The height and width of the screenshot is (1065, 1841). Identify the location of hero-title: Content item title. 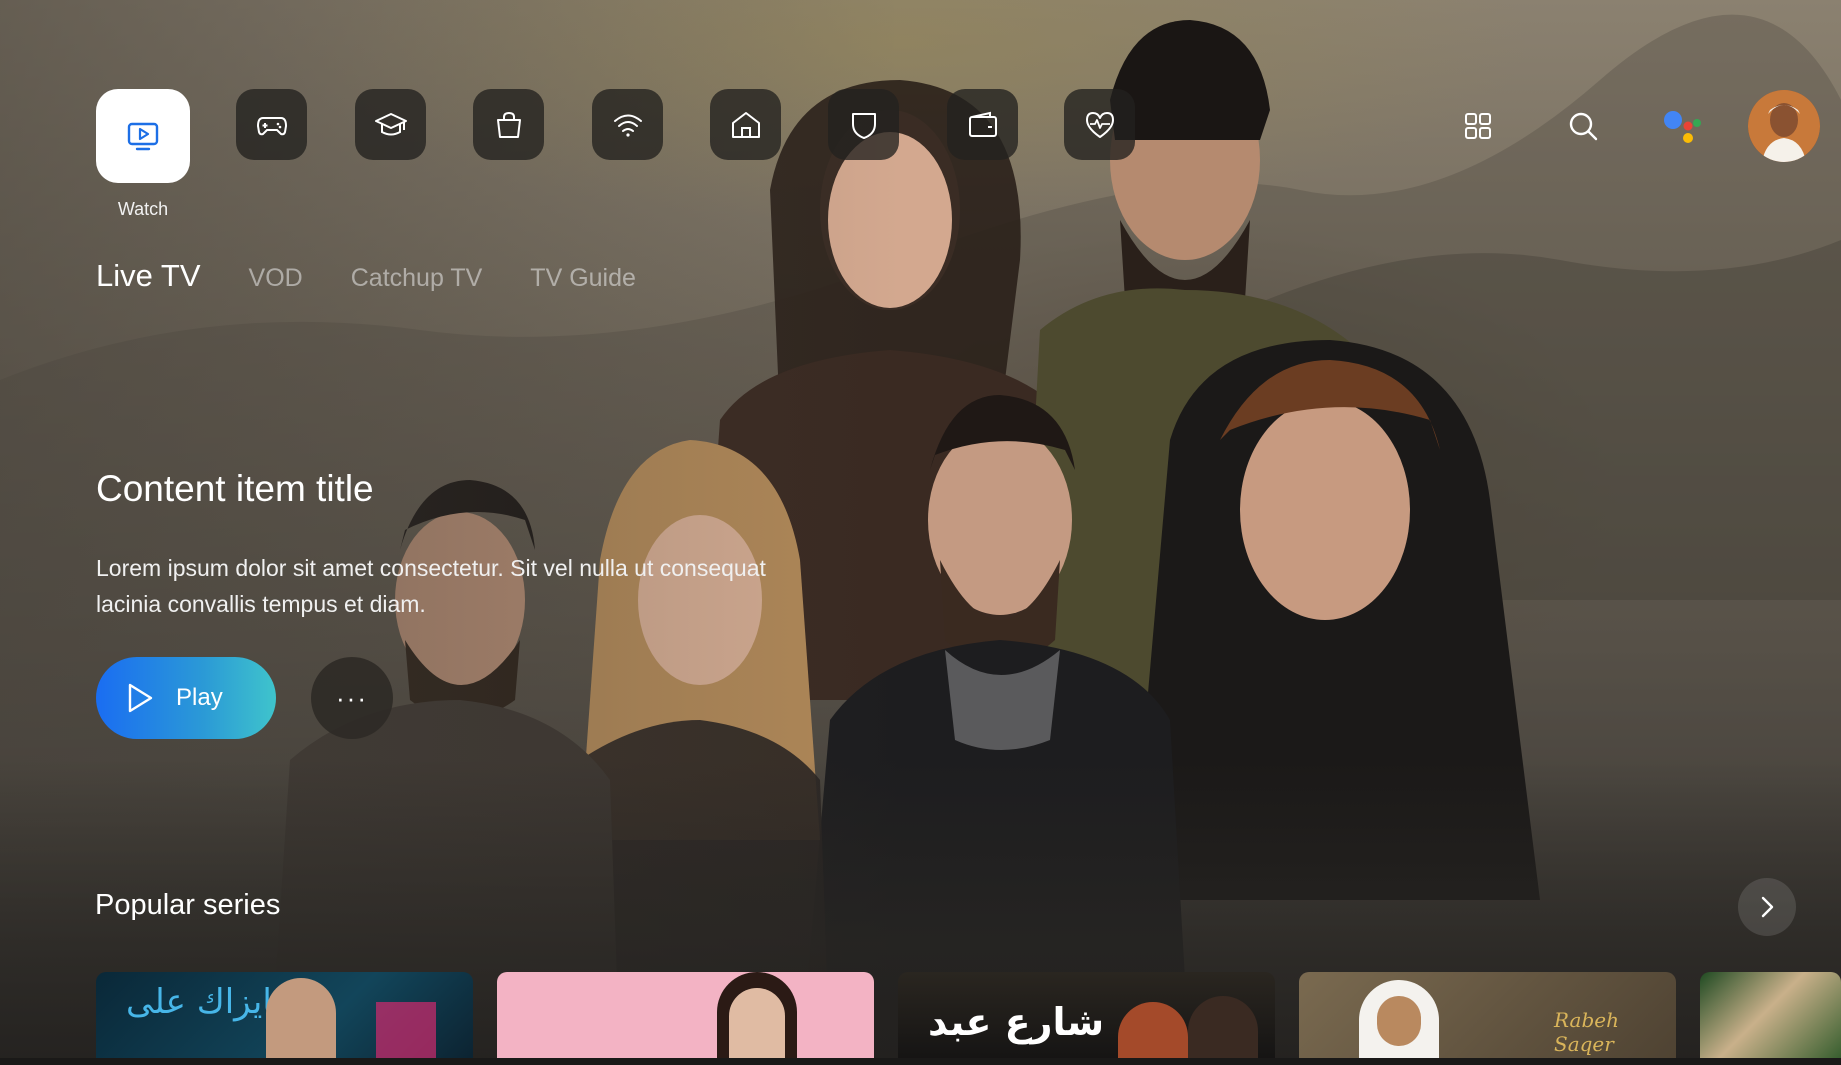
(235, 488).